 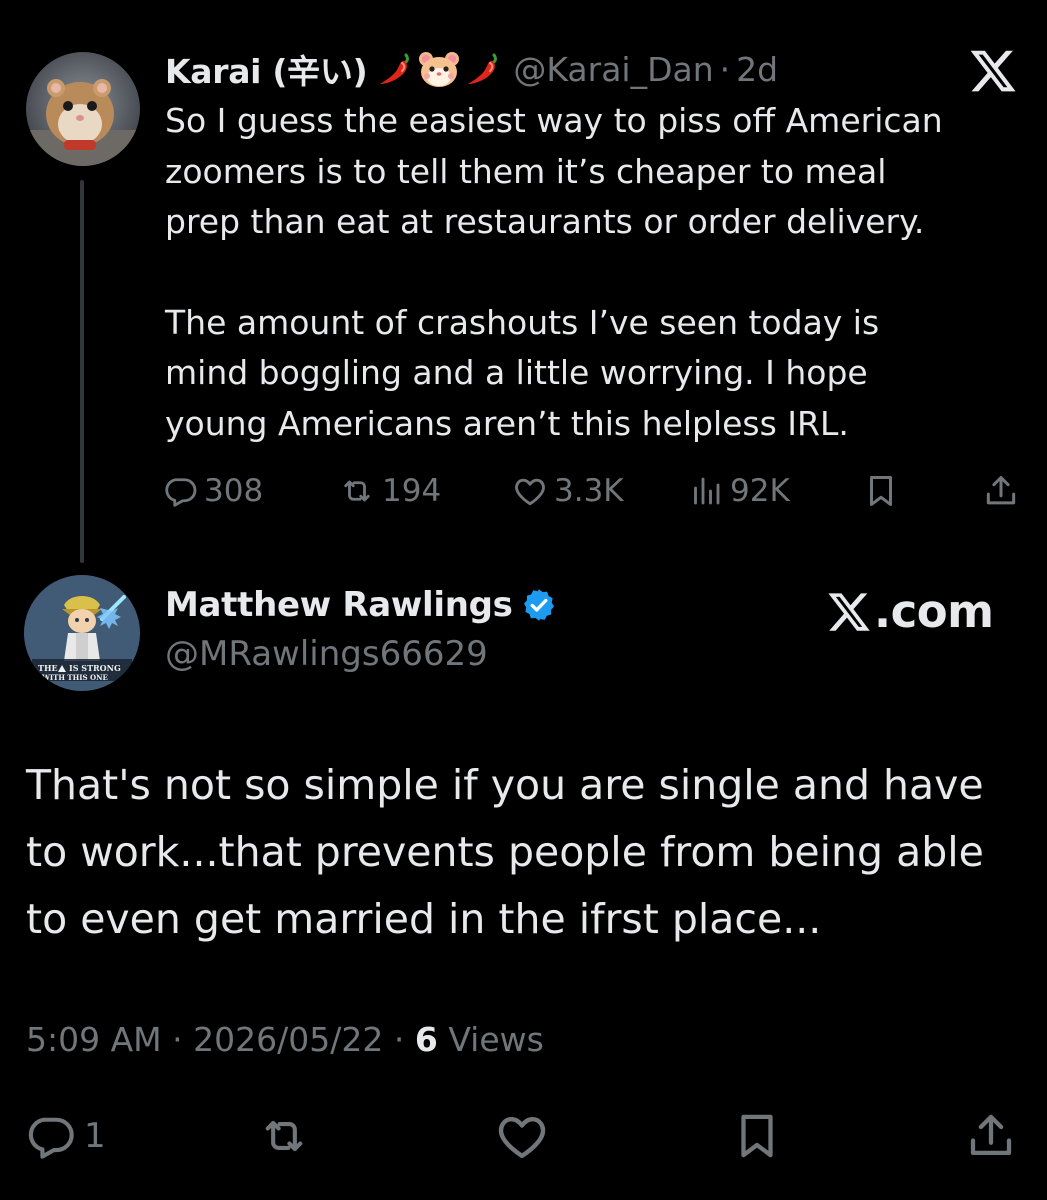 I want to click on repost-button: 194, so click(x=389, y=491).